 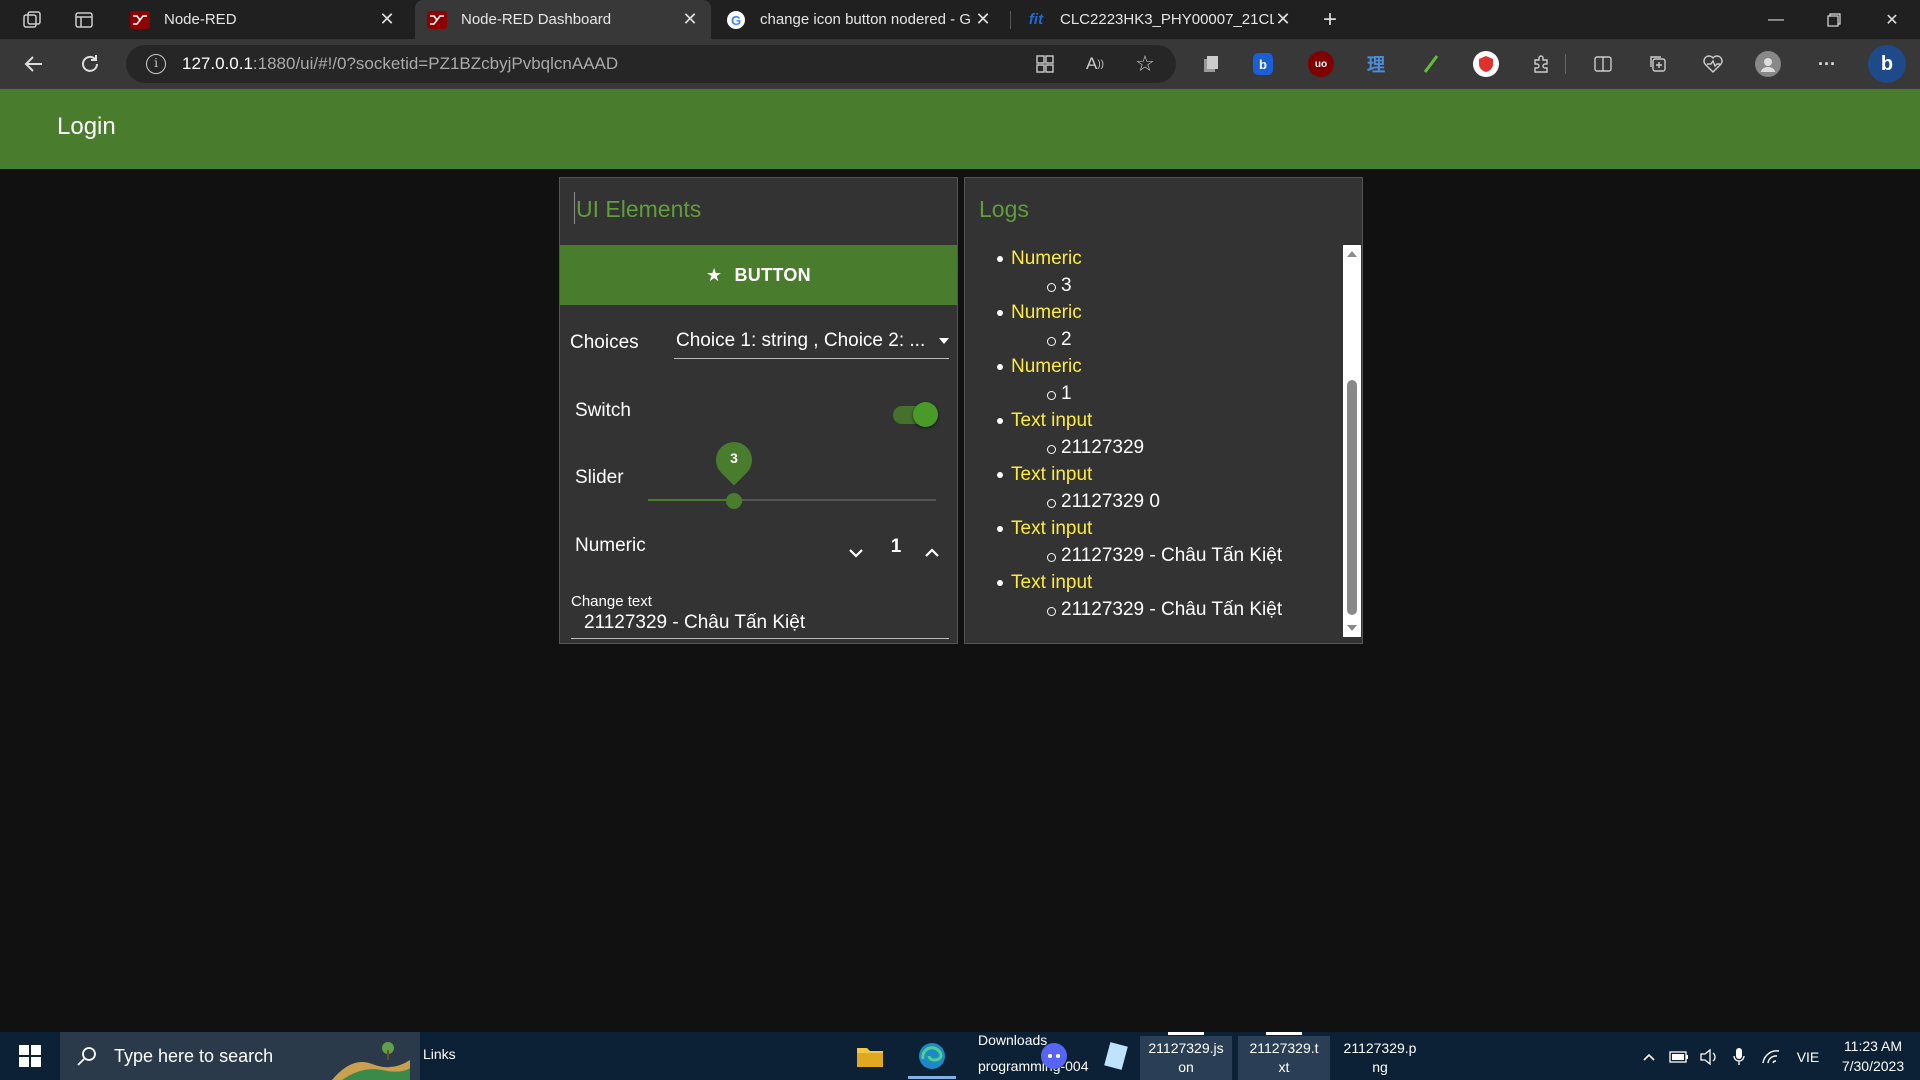 What do you see at coordinates (1709, 1057) in the screenshot?
I see `volume-icon` at bounding box center [1709, 1057].